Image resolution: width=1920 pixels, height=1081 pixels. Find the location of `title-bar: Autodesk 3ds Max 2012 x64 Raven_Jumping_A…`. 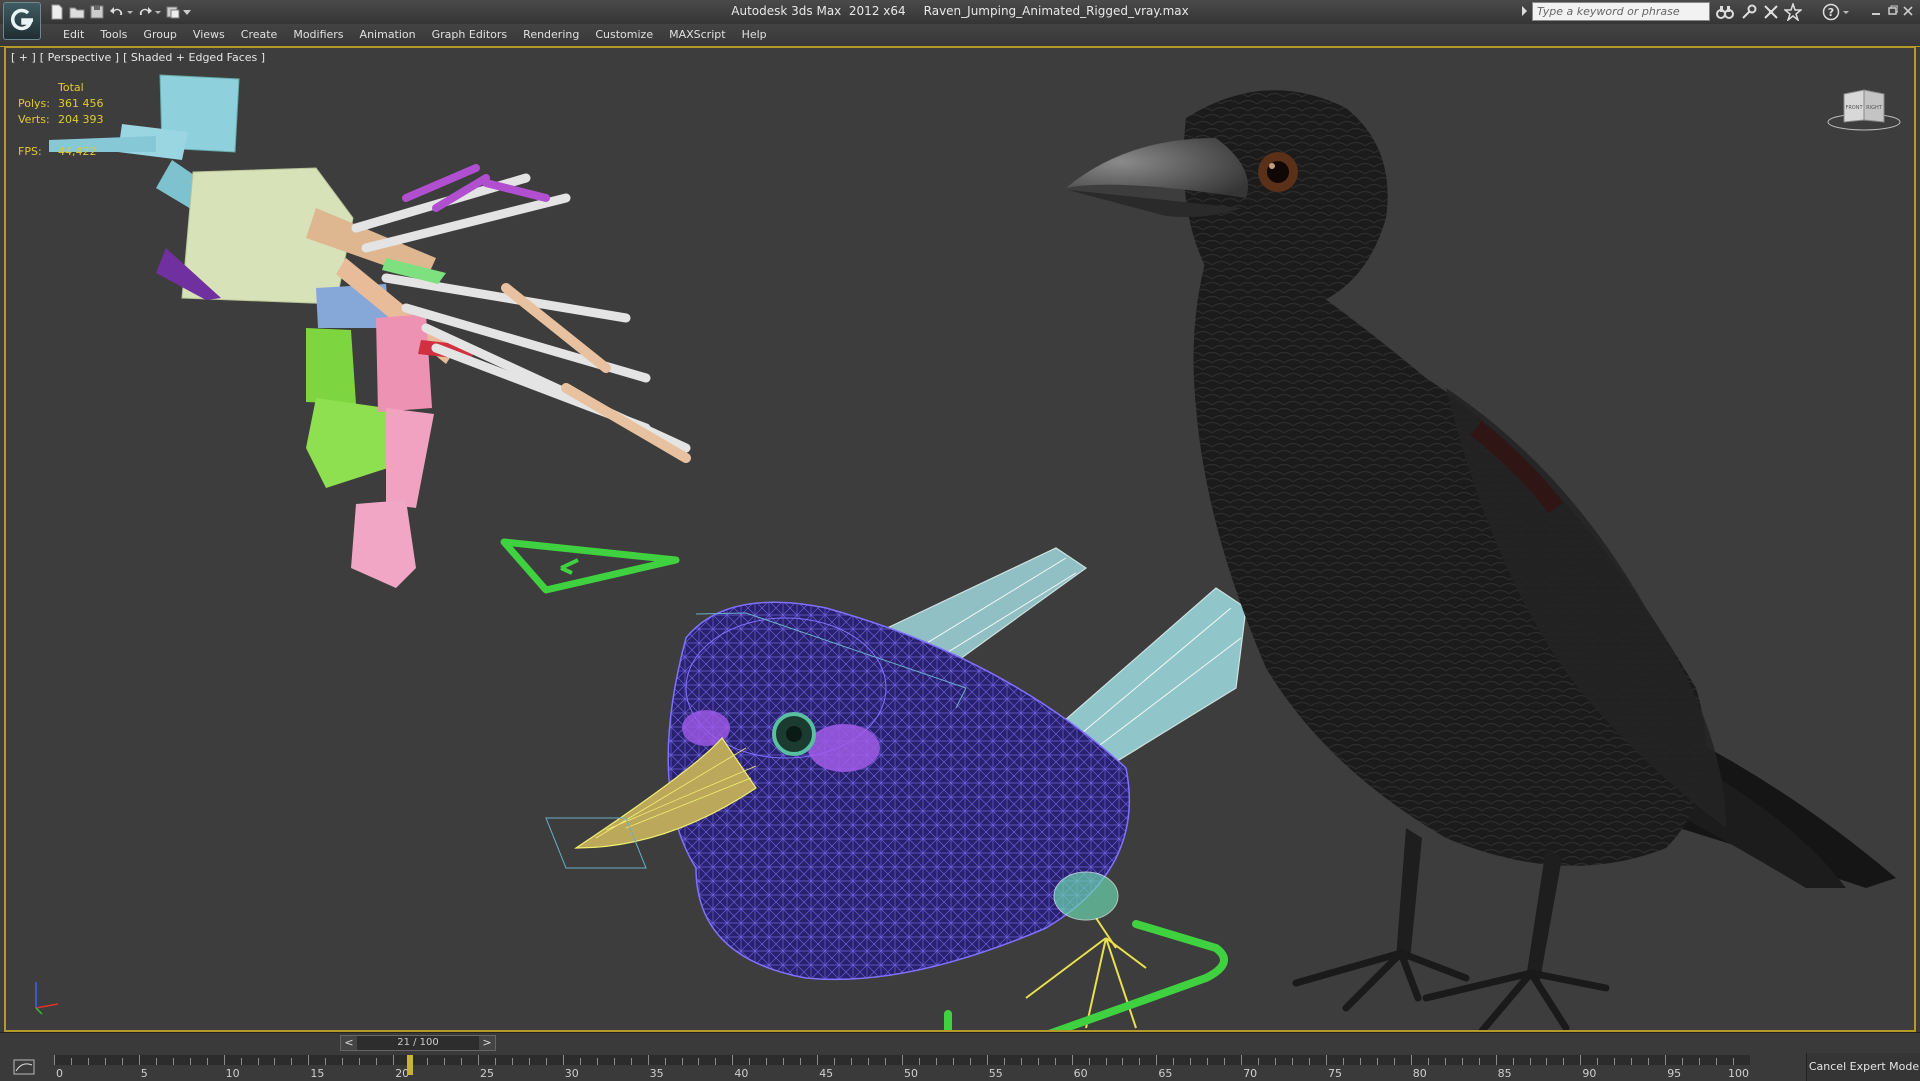

title-bar: Autodesk 3ds Max 2012 x64 Raven_Jumping_A… is located at coordinates (960, 20).